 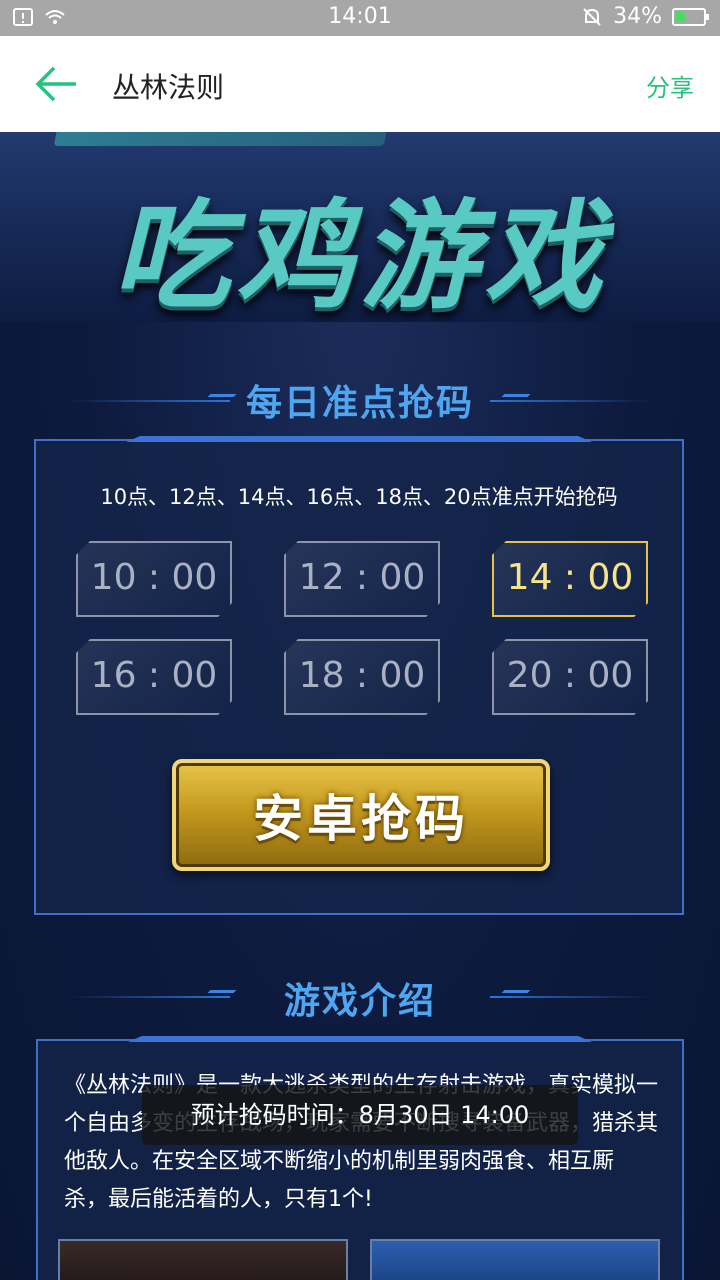 What do you see at coordinates (359, 497) in the screenshot?
I see `schedule-text: 10点、12点、14点、16点、18点、20点准点开始抢码` at bounding box center [359, 497].